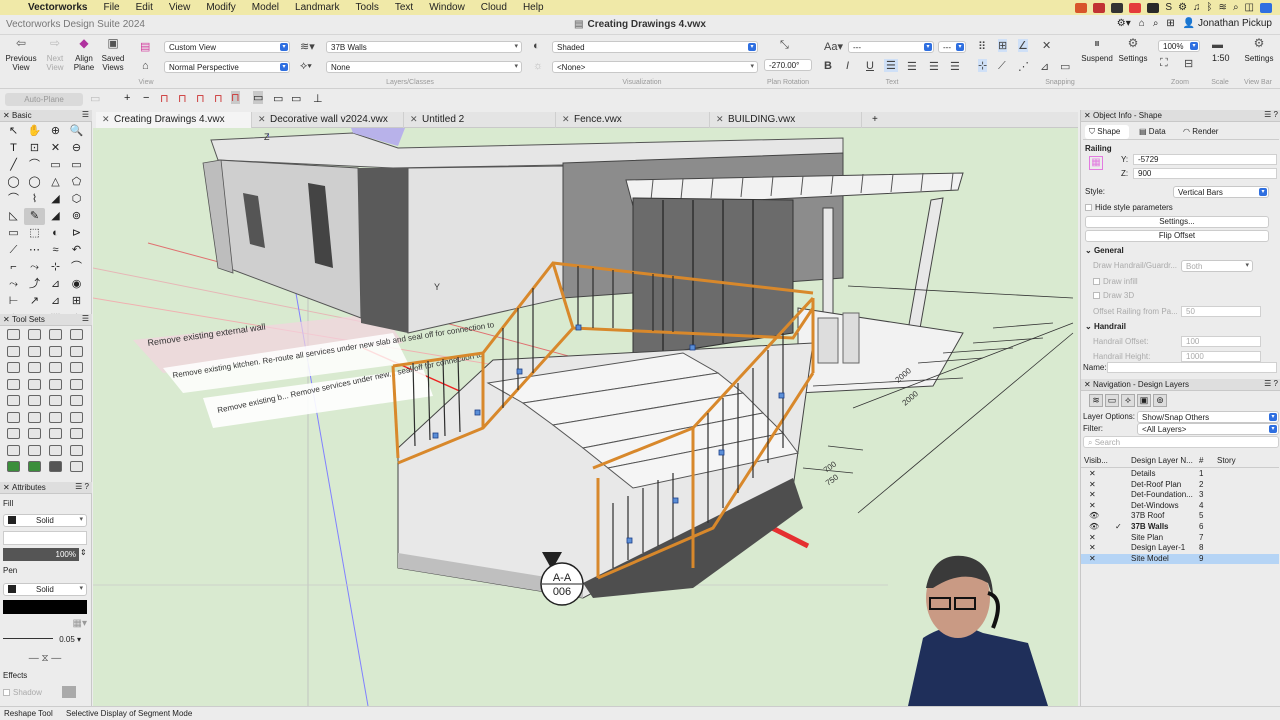 The width and height of the screenshot is (1280, 720). Describe the element at coordinates (57, 7) in the screenshot. I see `app-menu: Vectorworks` at that location.